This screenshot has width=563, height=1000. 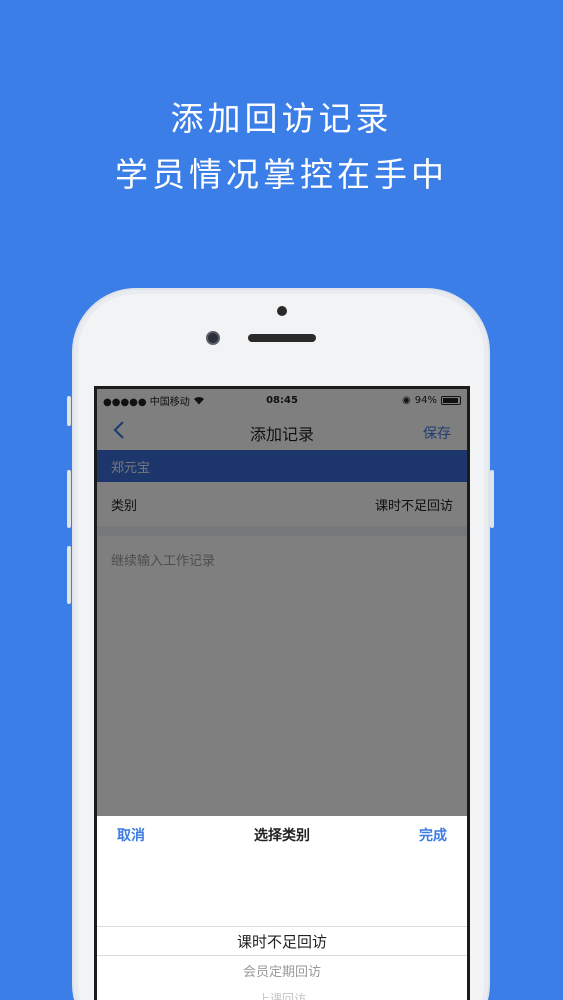 What do you see at coordinates (69, 499) in the screenshot?
I see `phone-volume-up` at bounding box center [69, 499].